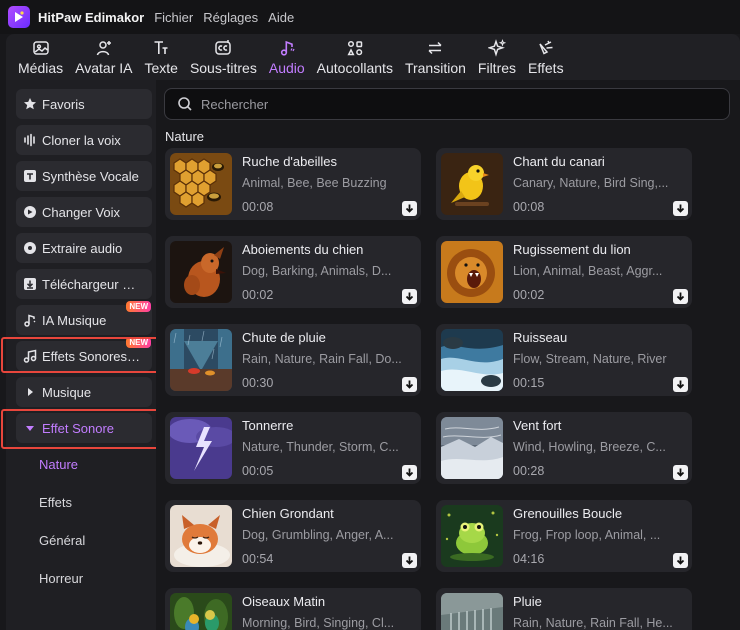  I want to click on tab-sous-titres: Sous-titres, so click(223, 58).